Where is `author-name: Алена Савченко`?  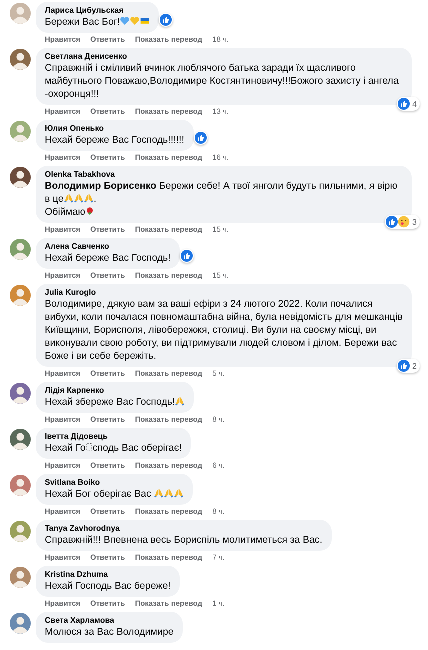
author-name: Алена Савченко is located at coordinates (77, 246).